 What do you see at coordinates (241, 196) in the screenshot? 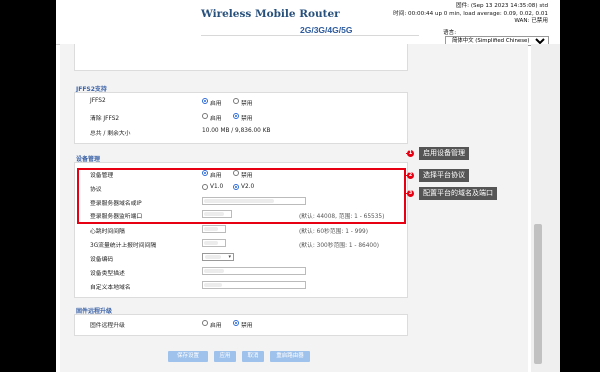
I see `highlight-box` at bounding box center [241, 196].